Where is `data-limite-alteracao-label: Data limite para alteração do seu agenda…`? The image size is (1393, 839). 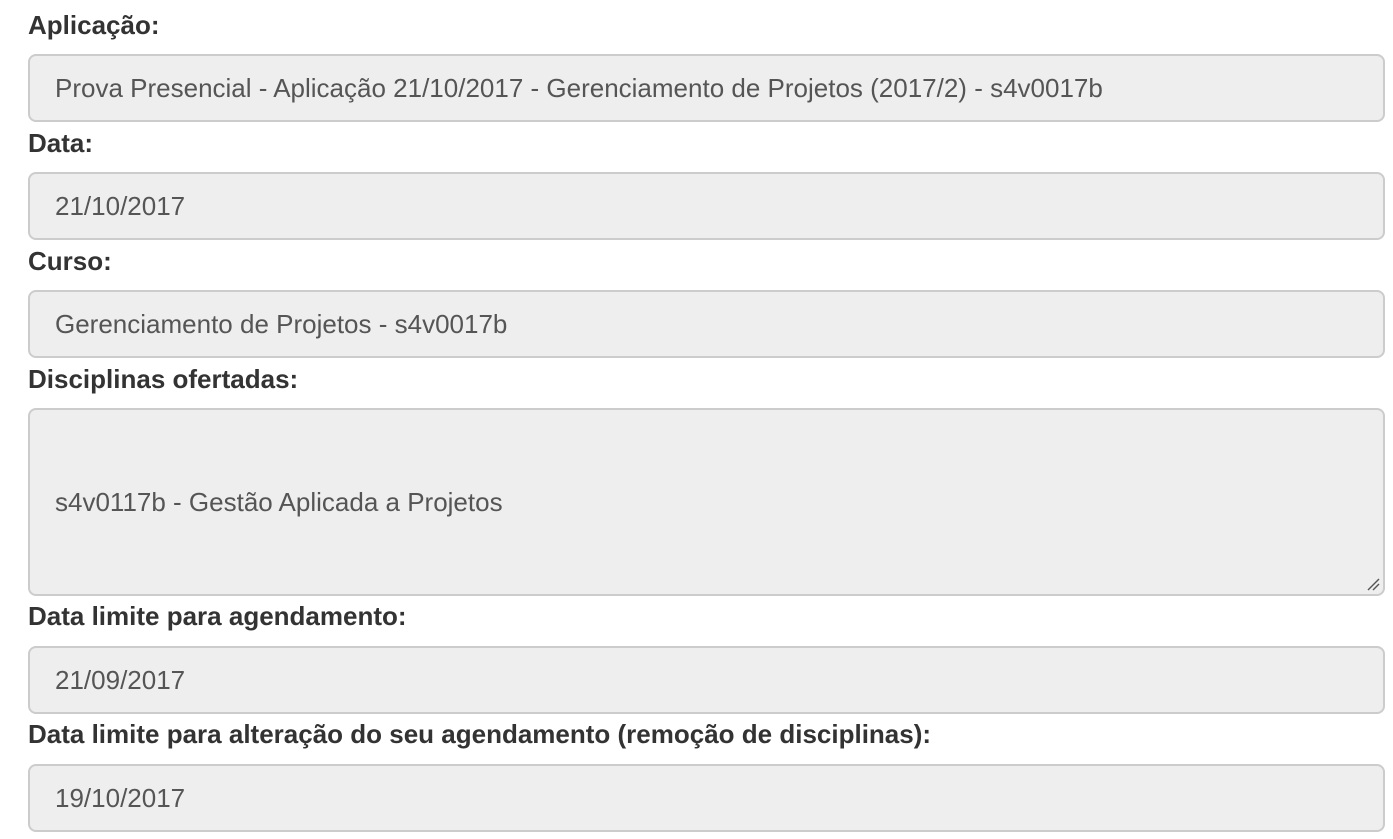 data-limite-alteracao-label: Data limite para alteração do seu agenda… is located at coordinates (480, 734).